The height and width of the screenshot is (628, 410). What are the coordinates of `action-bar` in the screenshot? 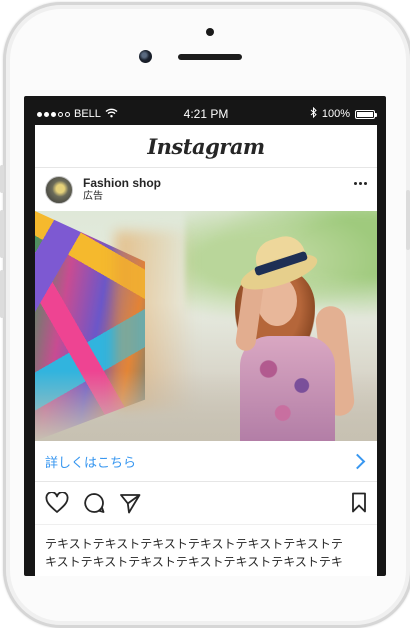 It's located at (206, 503).